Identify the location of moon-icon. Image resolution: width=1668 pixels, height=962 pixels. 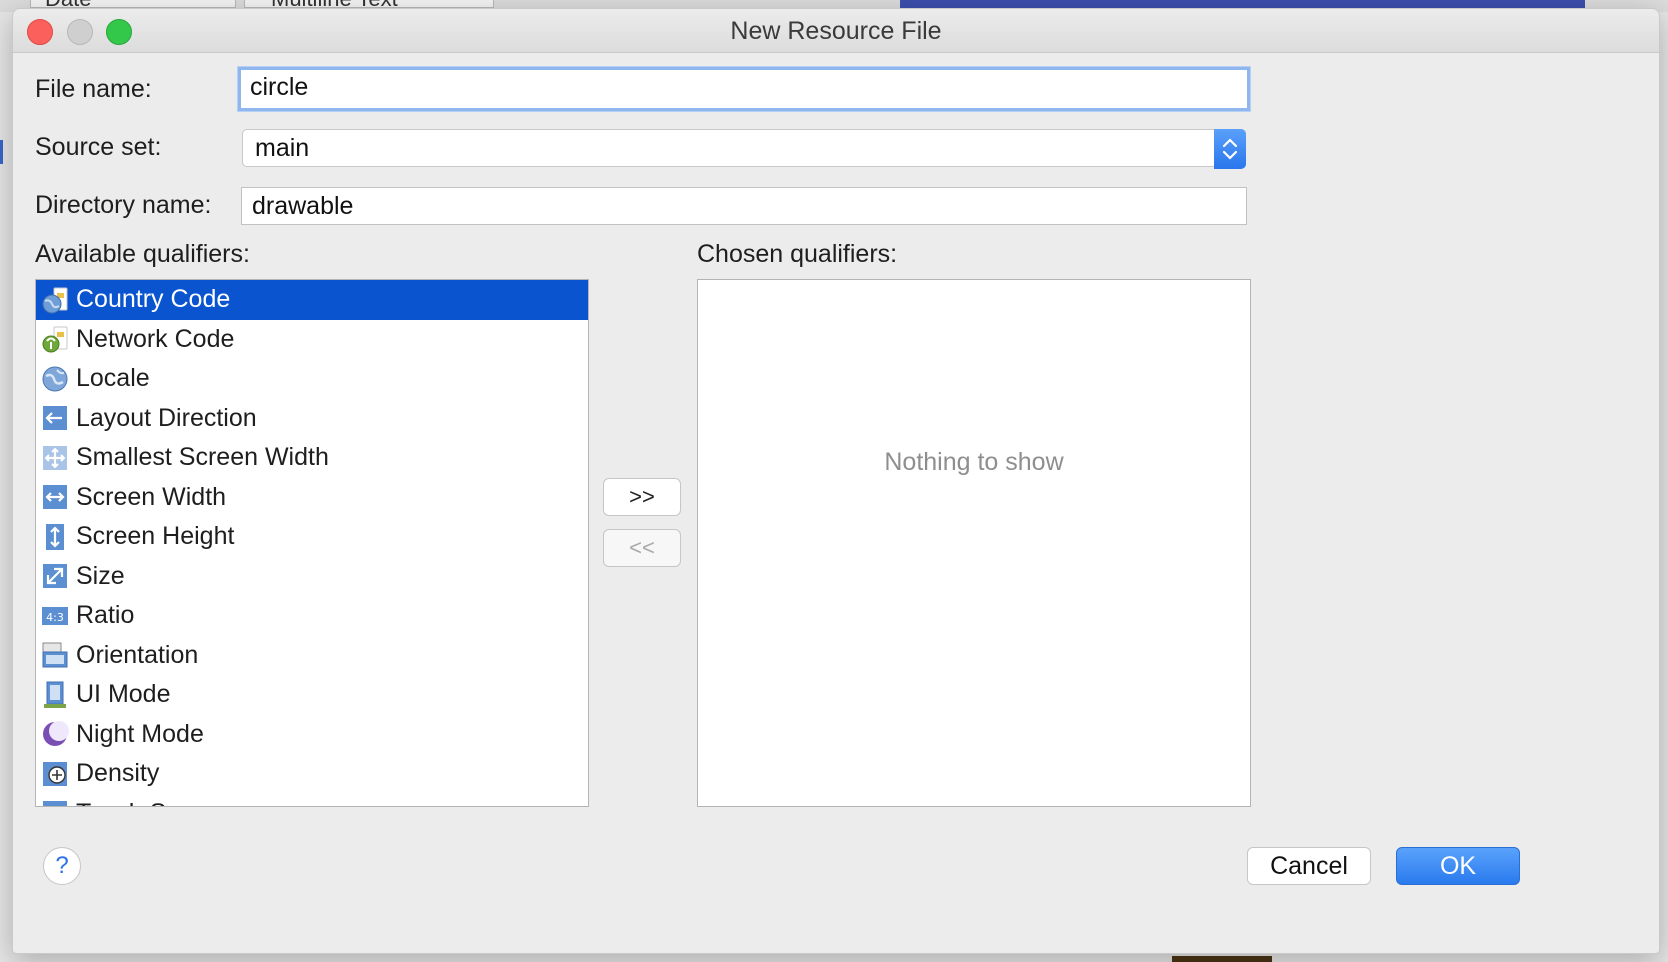
(55, 734).